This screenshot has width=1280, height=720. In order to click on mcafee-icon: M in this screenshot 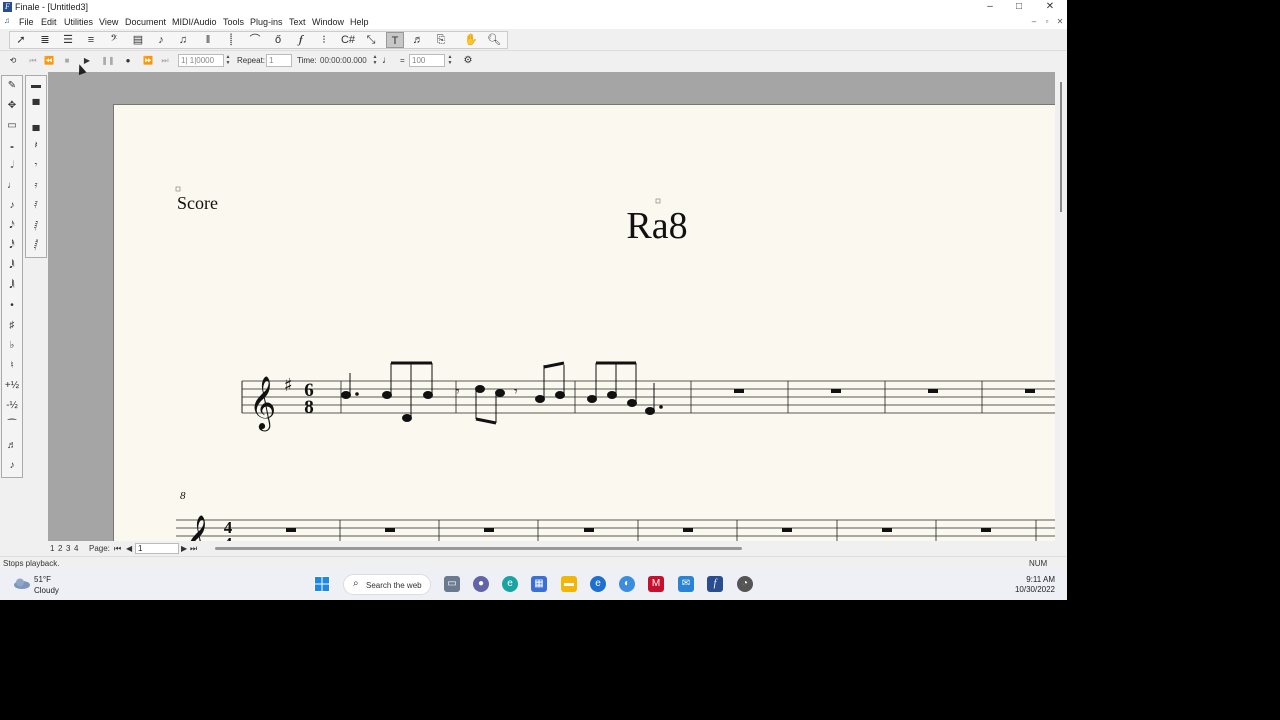, I will do `click(656, 584)`.